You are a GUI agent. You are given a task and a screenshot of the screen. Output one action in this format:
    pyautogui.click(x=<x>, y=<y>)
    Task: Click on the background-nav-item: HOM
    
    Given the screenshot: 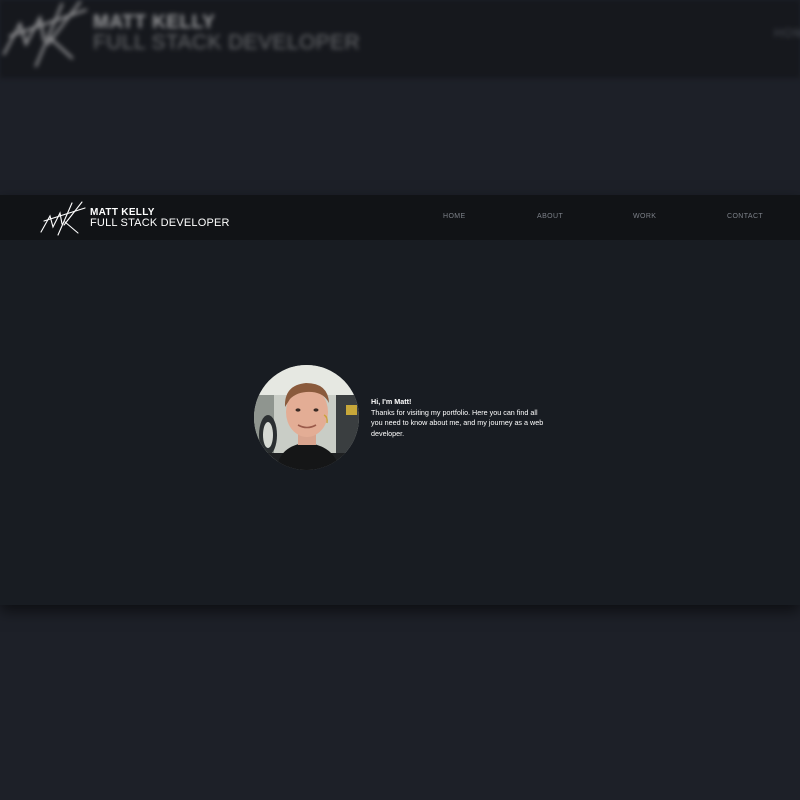 What is the action you would take?
    pyautogui.click(x=787, y=33)
    